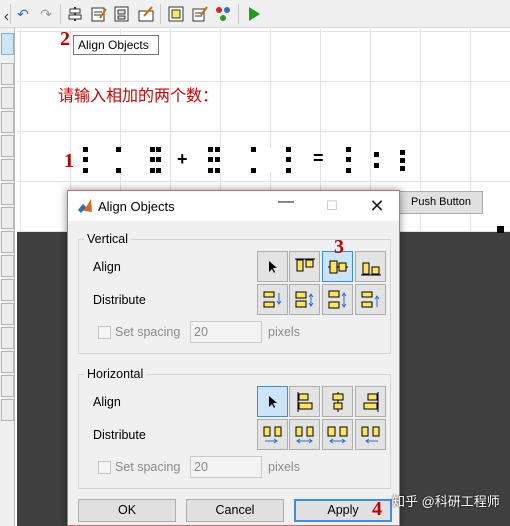  What do you see at coordinates (104, 467) in the screenshot?
I see `horizontal-set-spacing-checkbox` at bounding box center [104, 467].